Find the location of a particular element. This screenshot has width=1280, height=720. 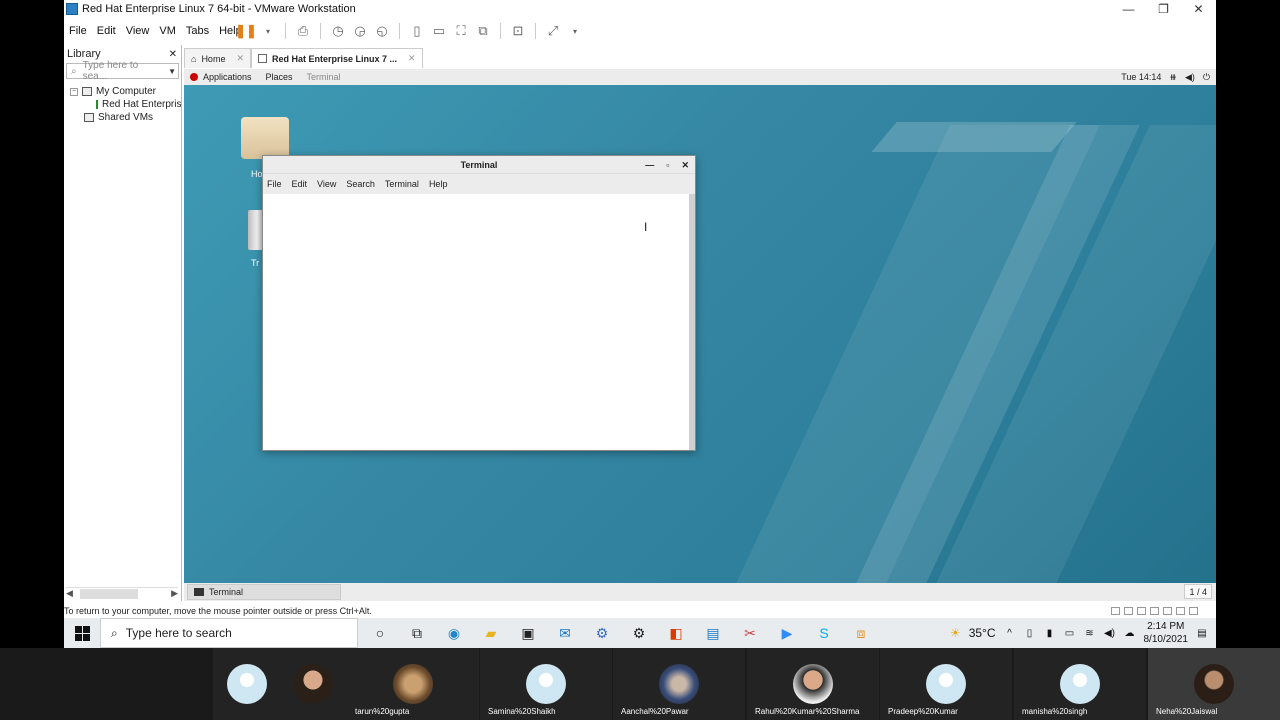

terminal-maximize-icon: ▫ is located at coordinates (667, 165).